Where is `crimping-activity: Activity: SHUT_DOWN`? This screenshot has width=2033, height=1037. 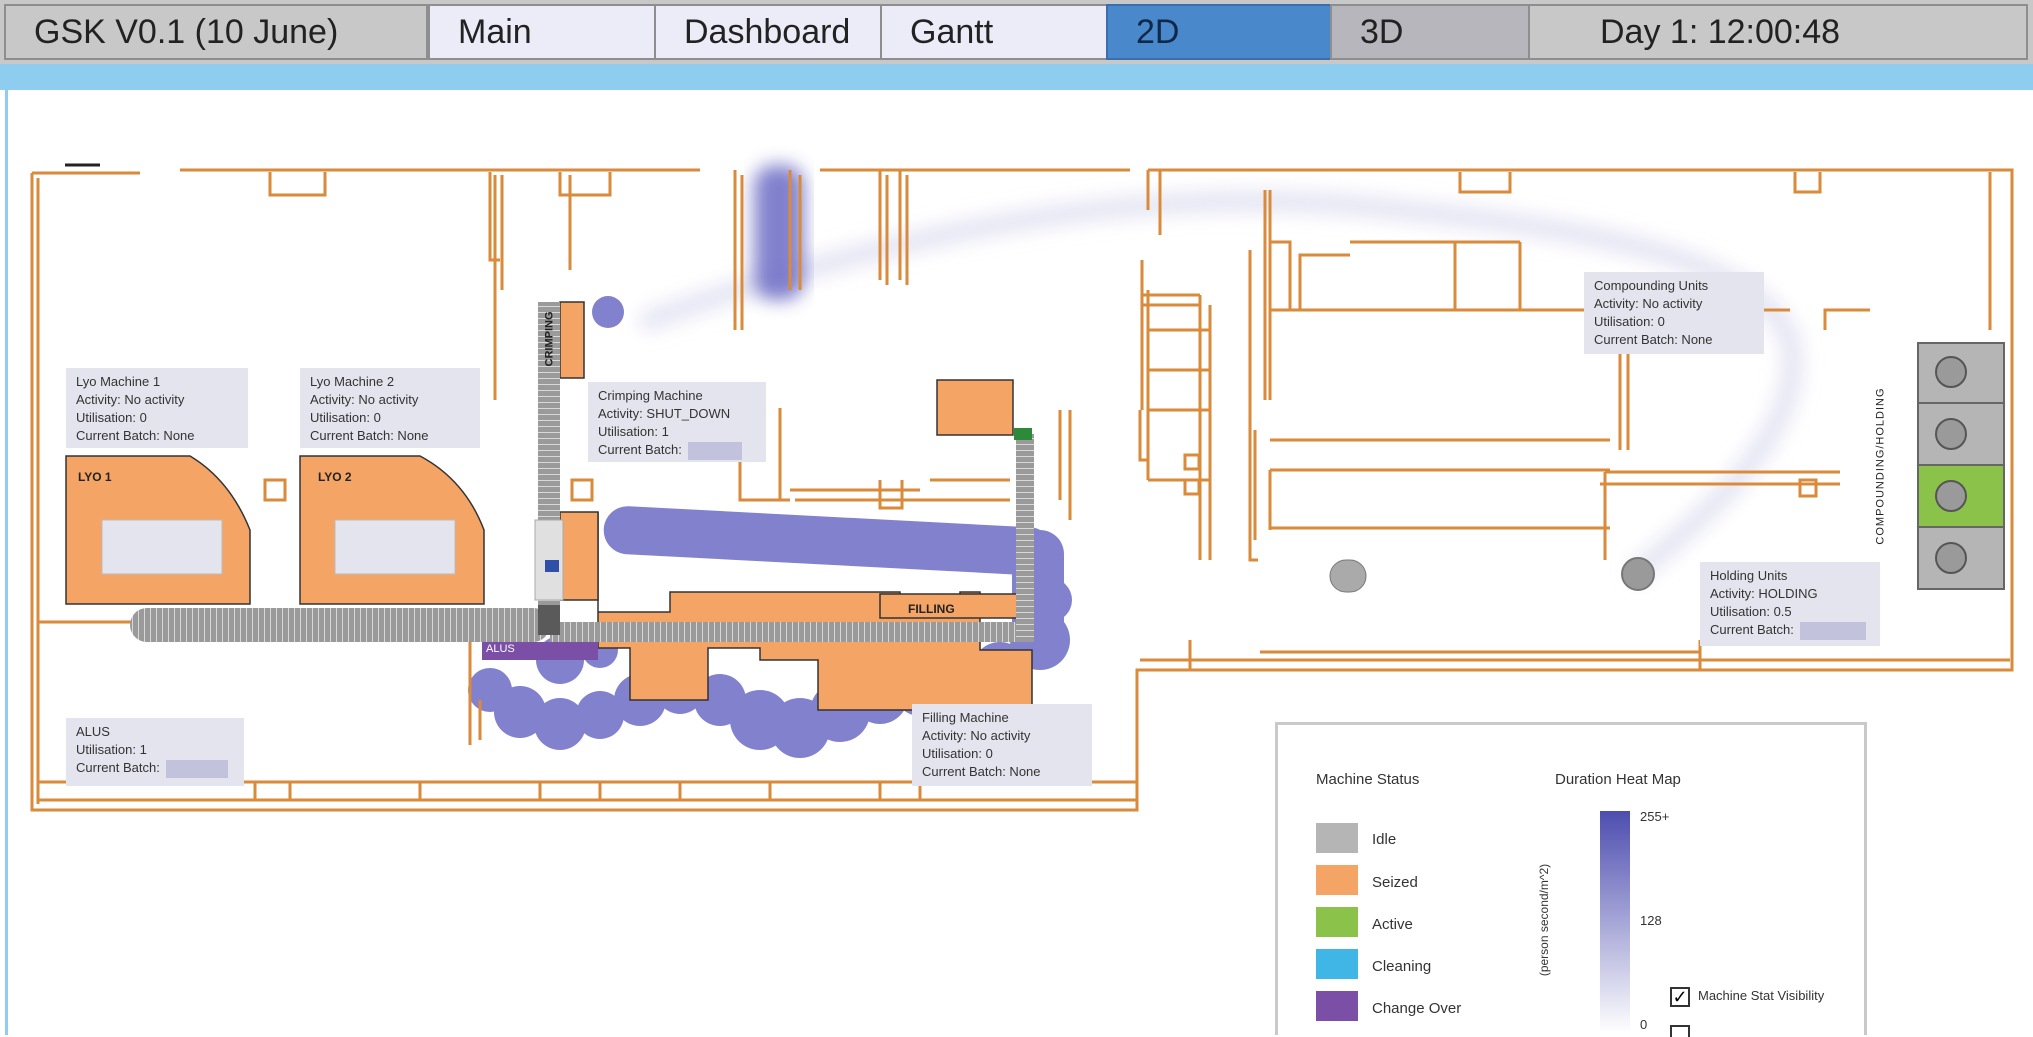 crimping-activity: Activity: SHUT_DOWN is located at coordinates (664, 413).